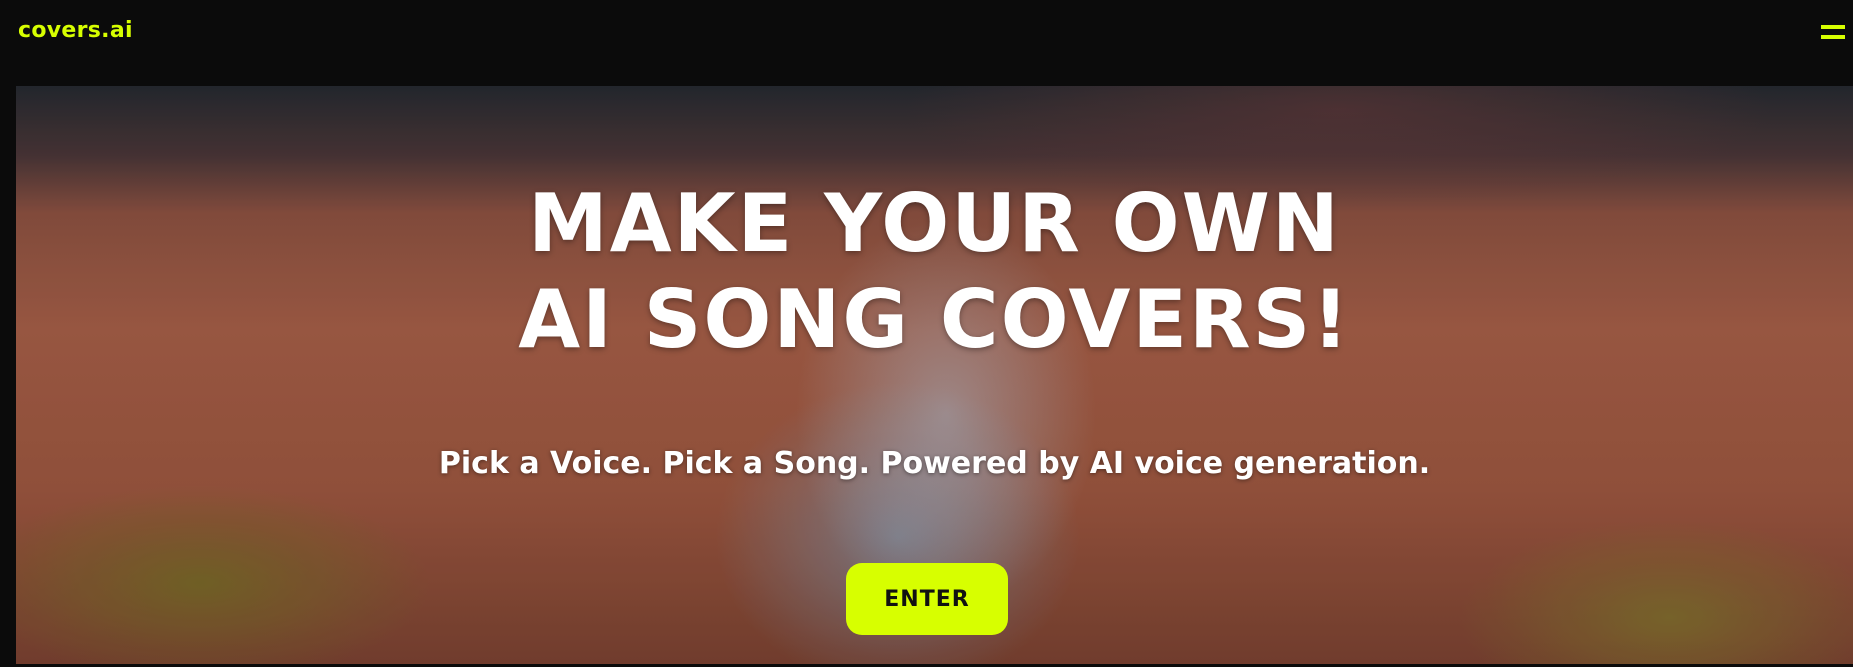  Describe the element at coordinates (1833, 37) in the screenshot. I see `hamburger-line-bottom` at that location.